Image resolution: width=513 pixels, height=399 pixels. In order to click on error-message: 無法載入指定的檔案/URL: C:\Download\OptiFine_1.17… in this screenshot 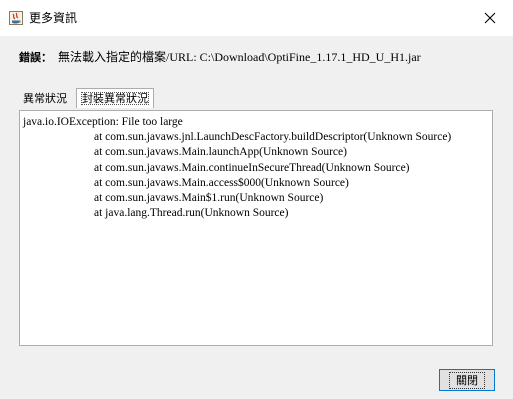, I will do `click(239, 57)`.